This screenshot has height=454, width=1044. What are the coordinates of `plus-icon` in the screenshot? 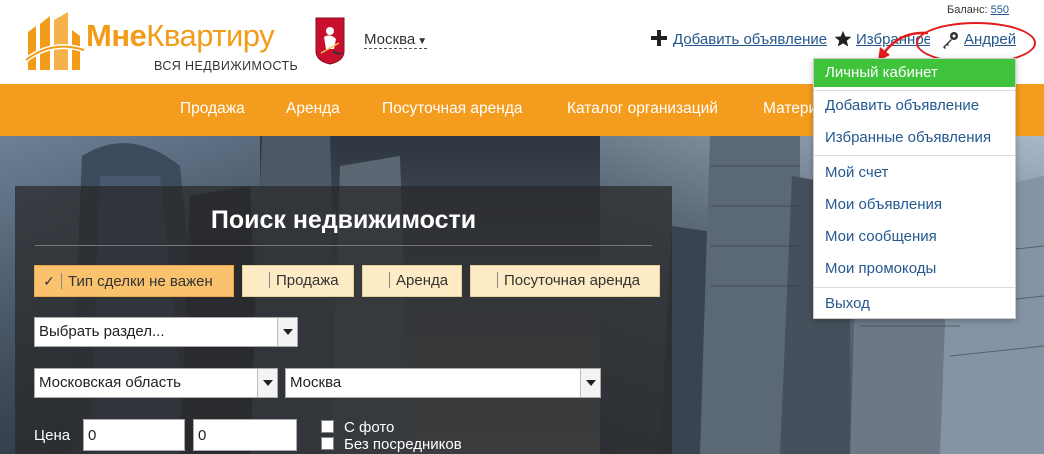 It's located at (659, 38).